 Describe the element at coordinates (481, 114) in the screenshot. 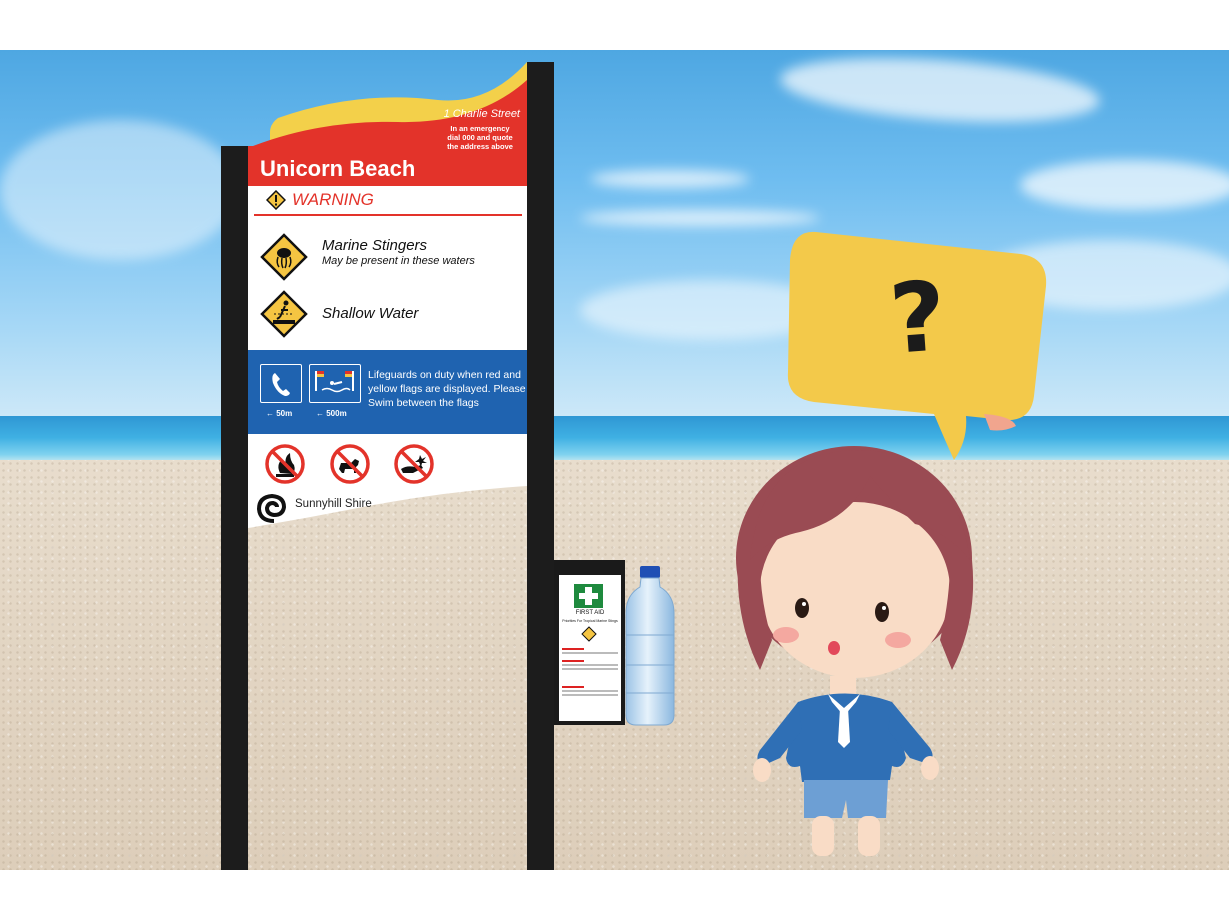

I see `sign-address: 1 Charlie Street` at that location.